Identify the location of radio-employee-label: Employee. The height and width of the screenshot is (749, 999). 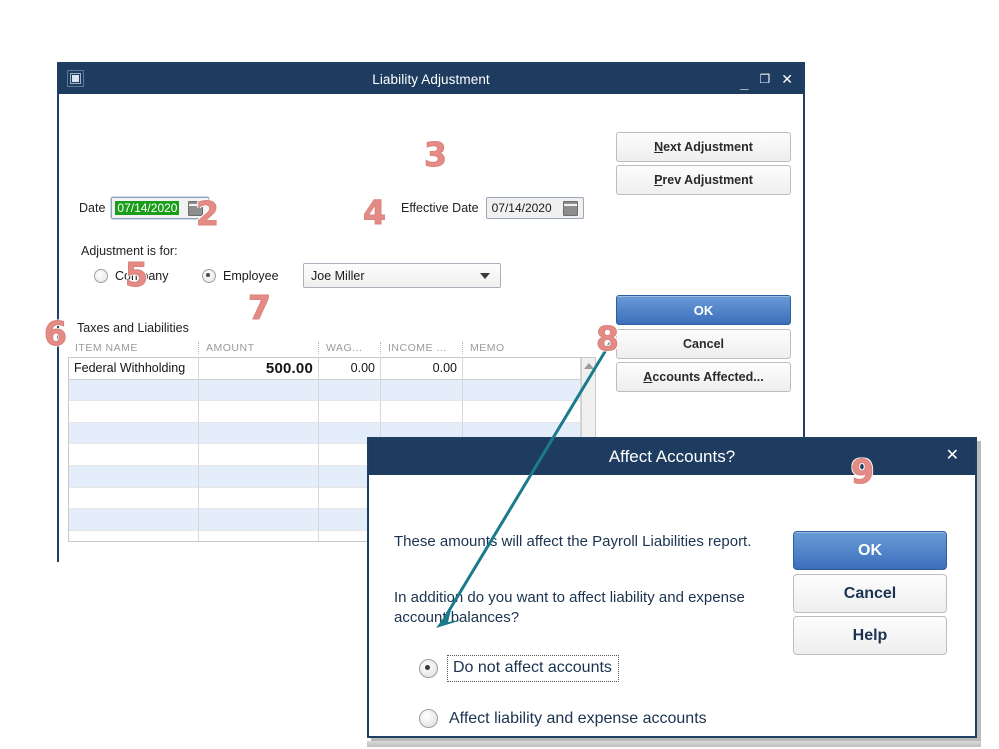
(251, 276).